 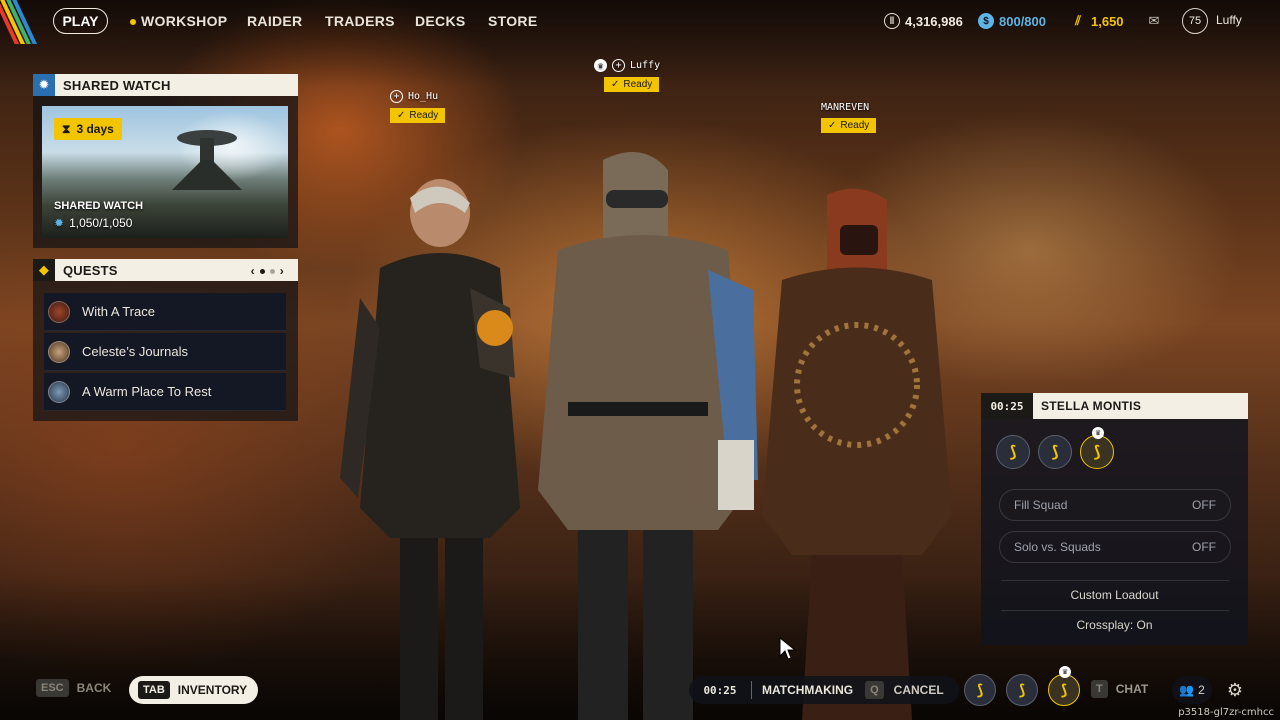 I want to click on hourglass-icon: ⧗, so click(x=66, y=128).